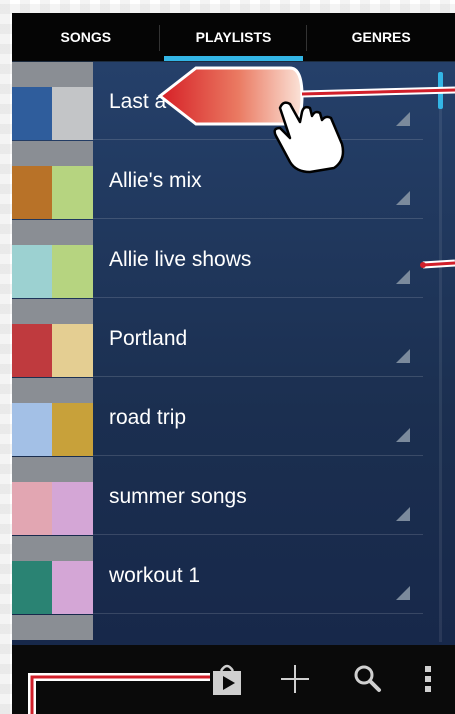  What do you see at coordinates (428, 679) in the screenshot?
I see `overflow-menu-icon` at bounding box center [428, 679].